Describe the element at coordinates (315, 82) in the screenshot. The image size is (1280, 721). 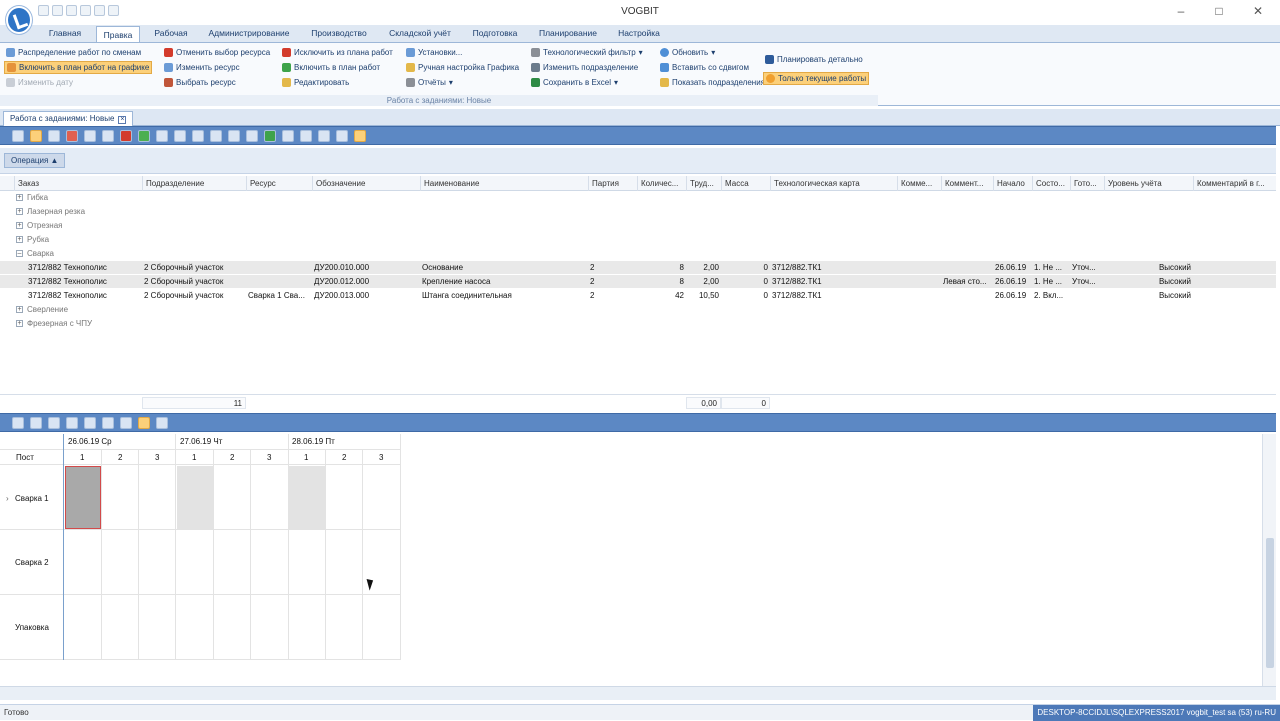
I see `edit-button: Редактировать` at that location.